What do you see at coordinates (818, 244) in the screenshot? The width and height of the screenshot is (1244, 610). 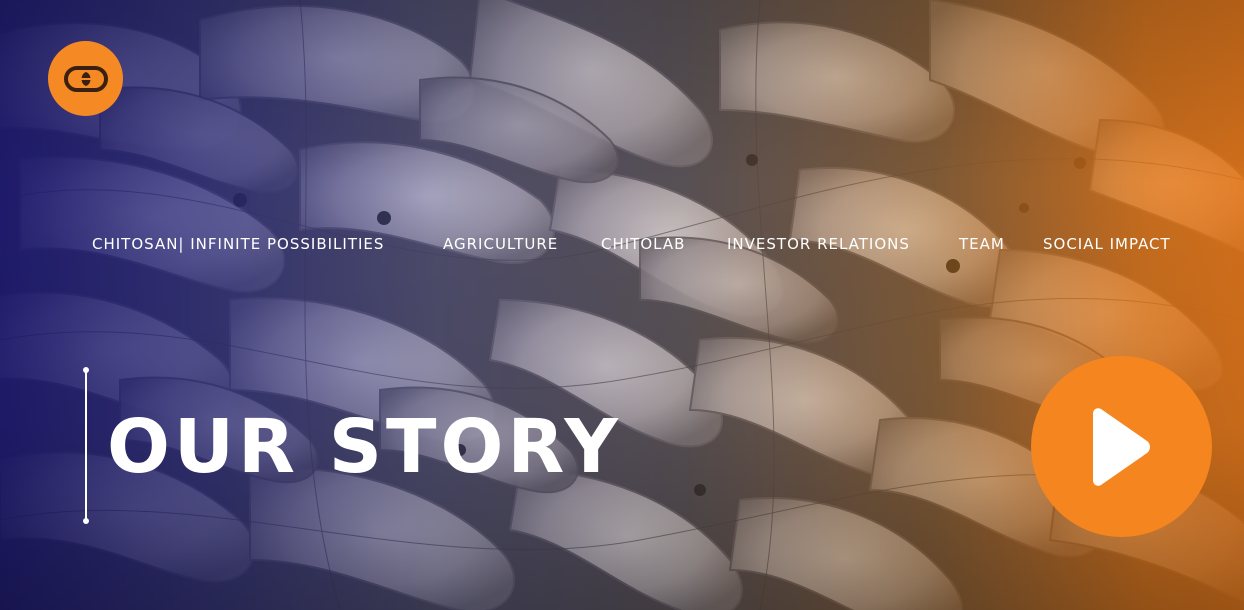 I see `nav-item-investor-relations: INVESTOR RELATIONS` at bounding box center [818, 244].